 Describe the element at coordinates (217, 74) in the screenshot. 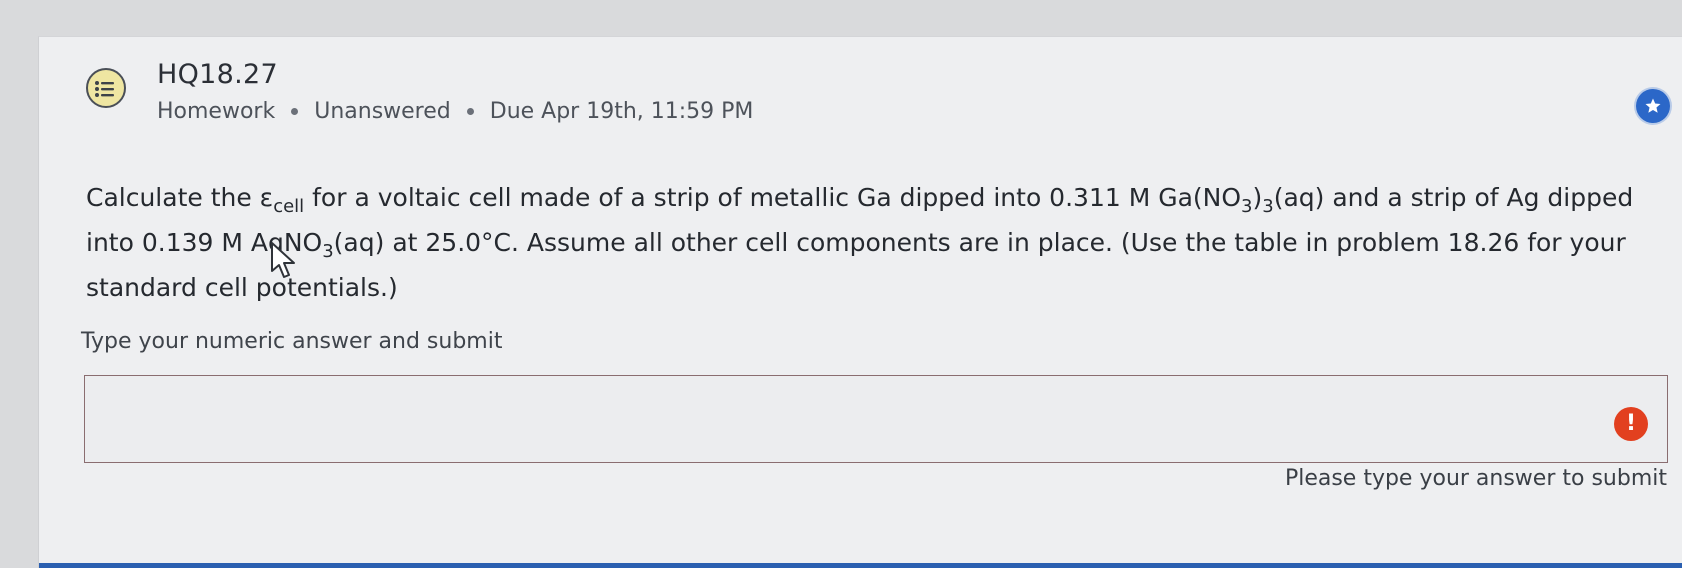

I see `question-title: HQ18.27` at that location.